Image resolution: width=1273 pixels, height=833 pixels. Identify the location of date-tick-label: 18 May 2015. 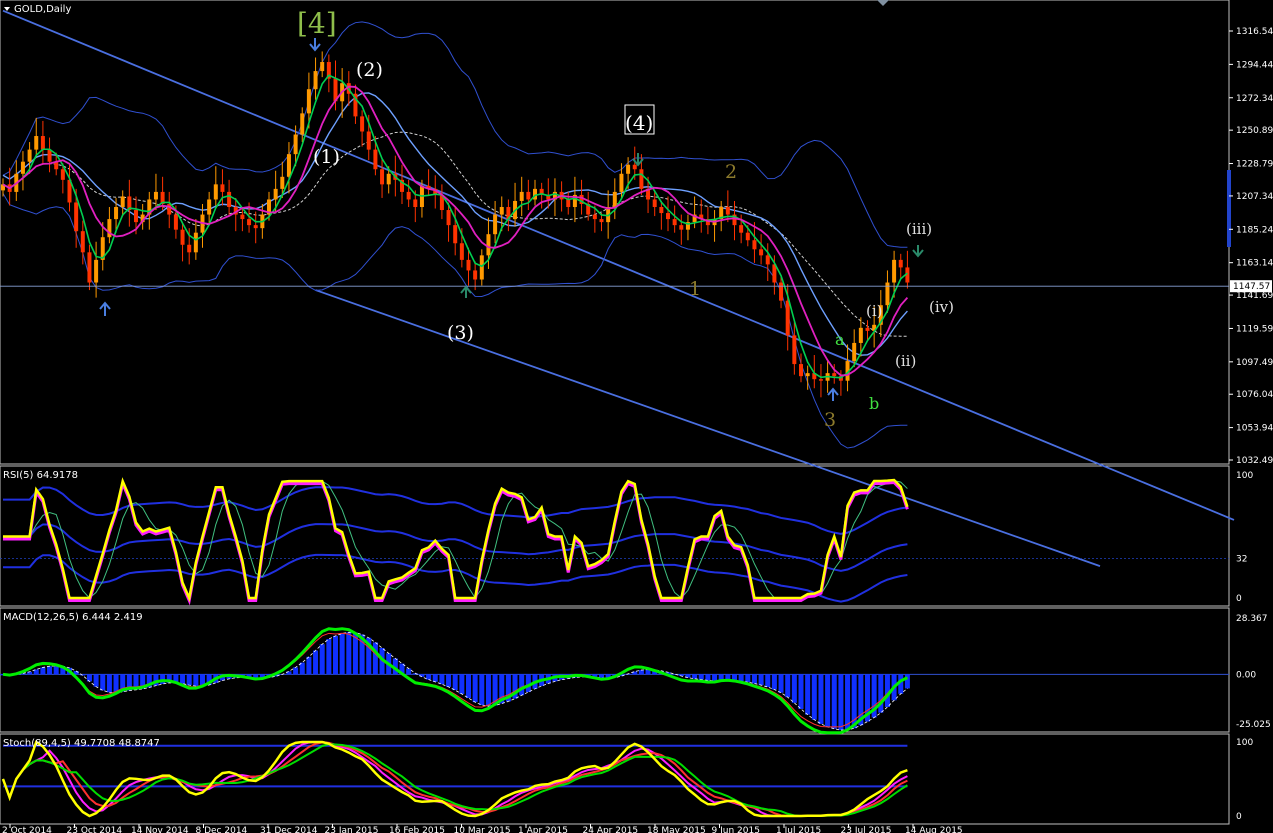
(676, 829).